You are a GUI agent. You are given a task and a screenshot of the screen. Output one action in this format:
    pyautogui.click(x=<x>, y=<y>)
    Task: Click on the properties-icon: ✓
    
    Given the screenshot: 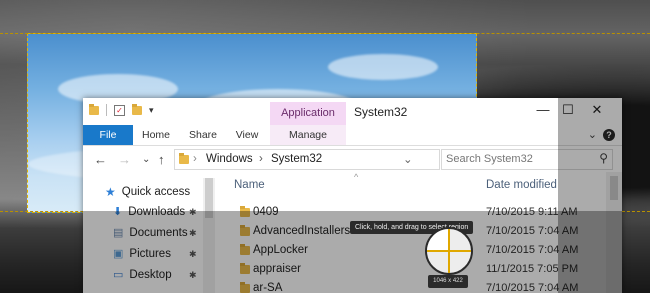 What is the action you would take?
    pyautogui.click(x=119, y=110)
    